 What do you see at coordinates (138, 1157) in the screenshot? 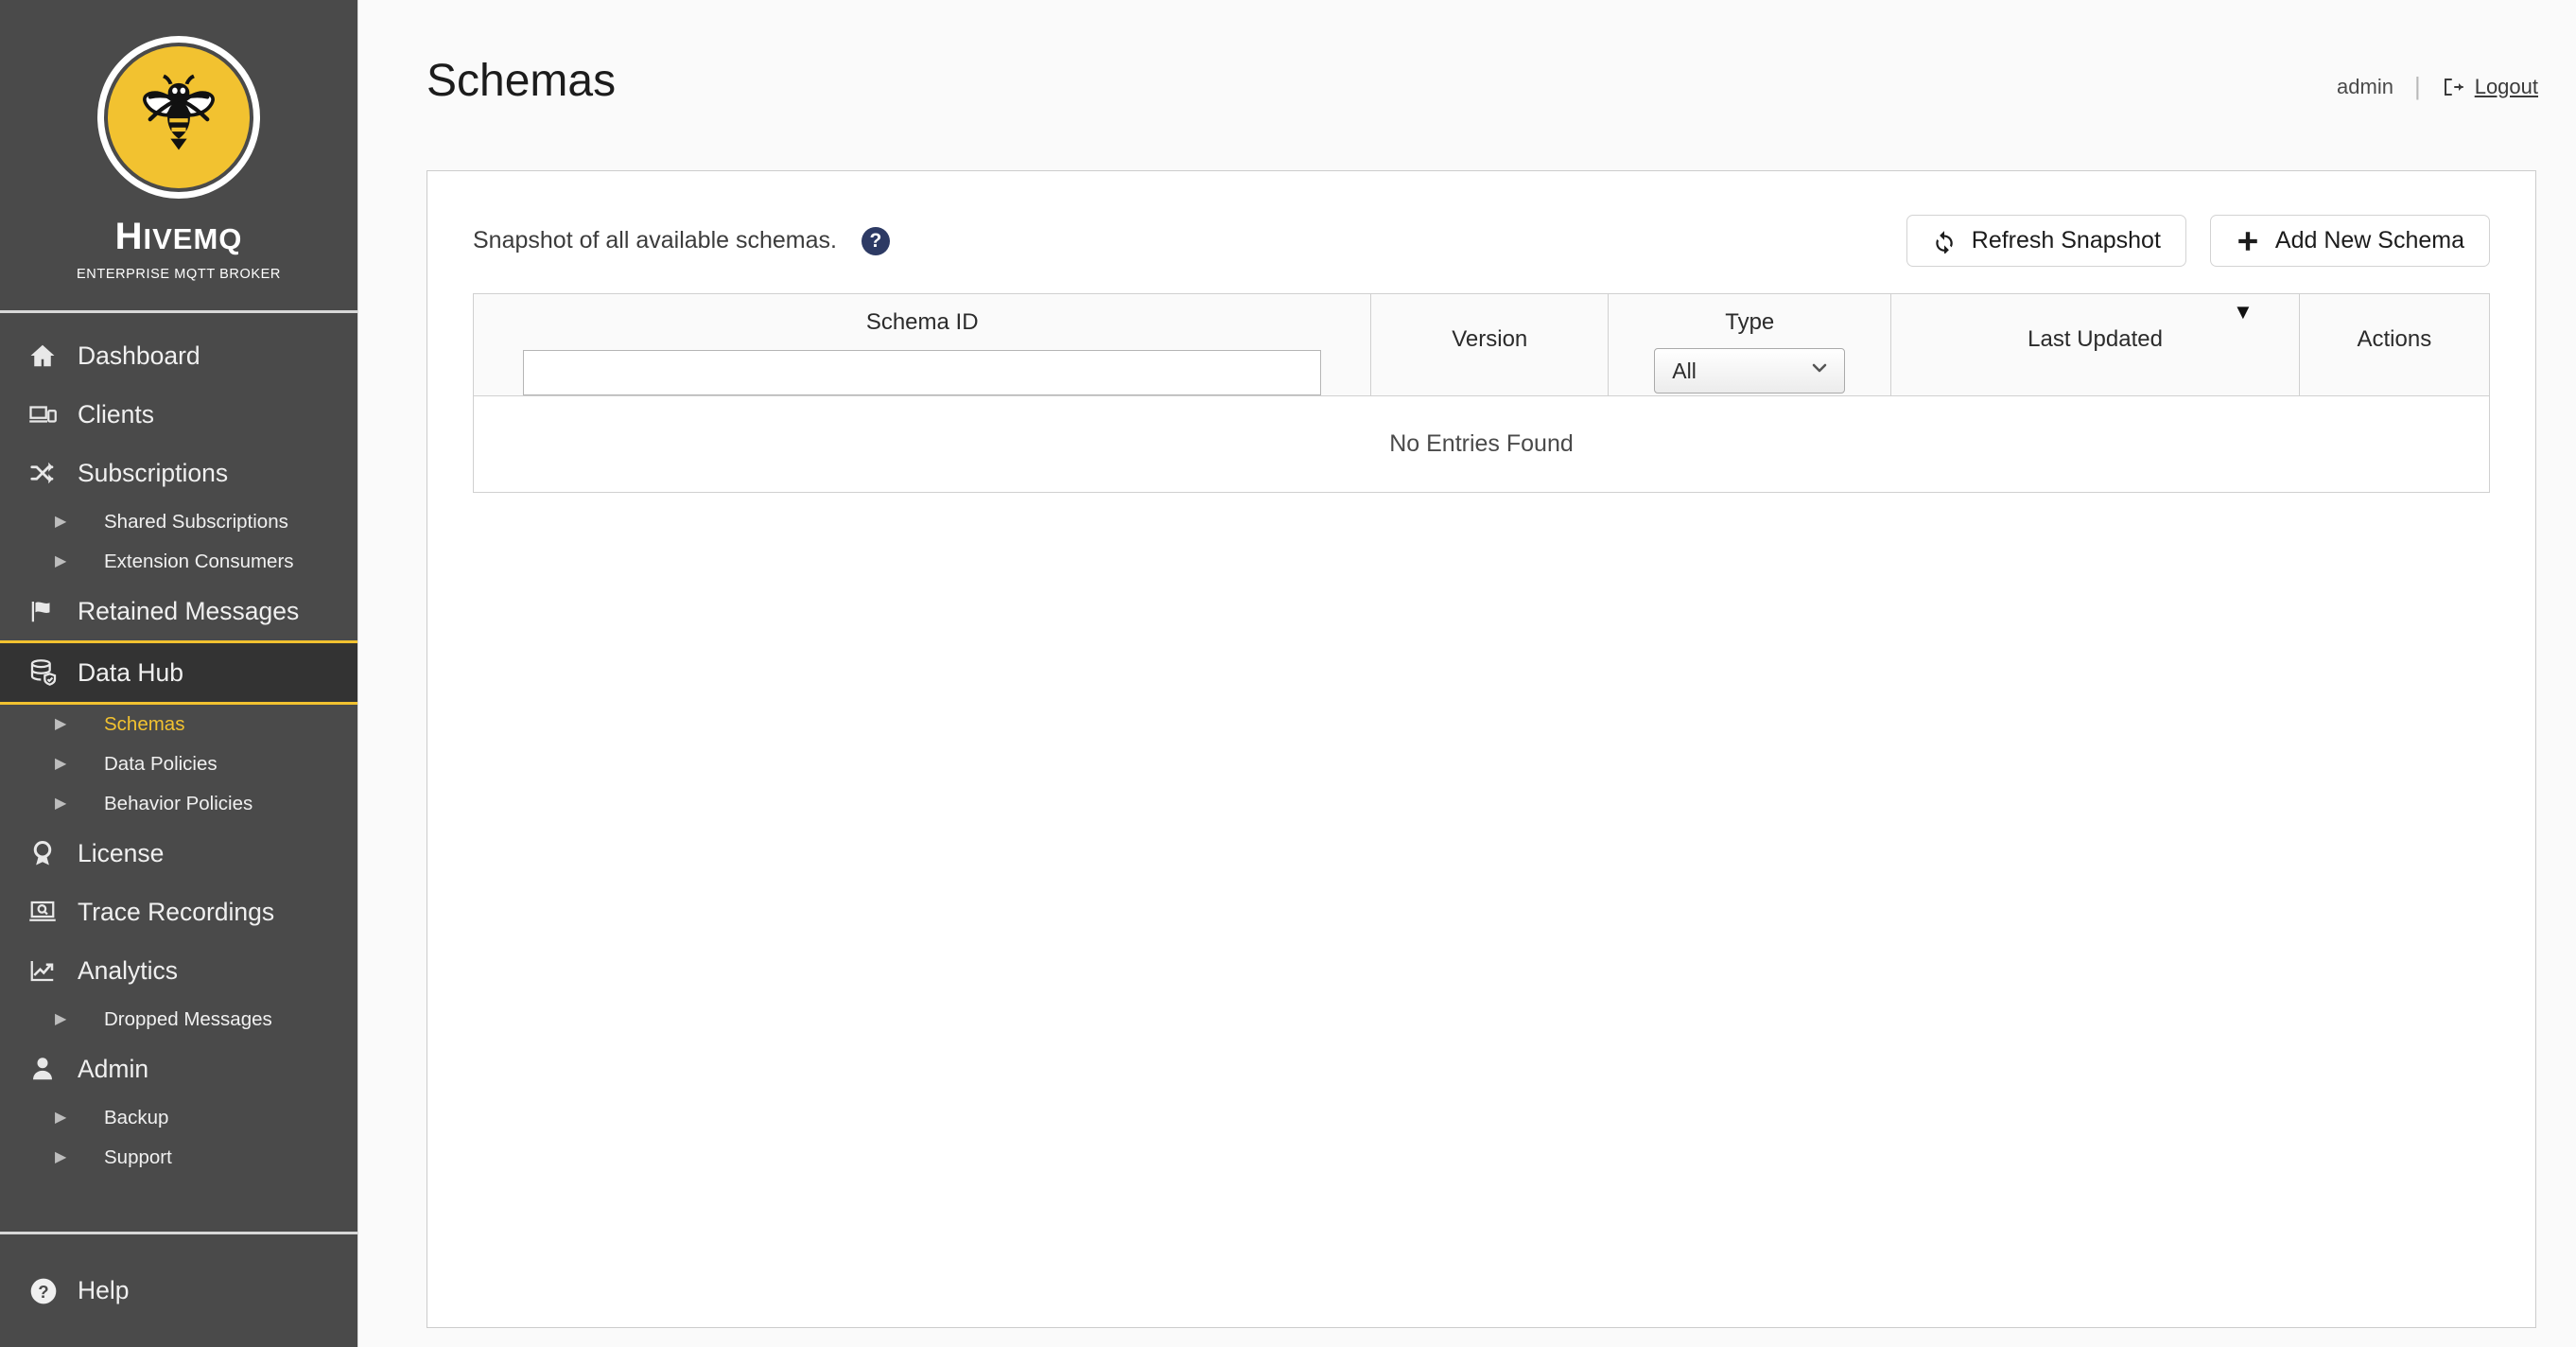
I see `sidebar-item-label: Support` at bounding box center [138, 1157].